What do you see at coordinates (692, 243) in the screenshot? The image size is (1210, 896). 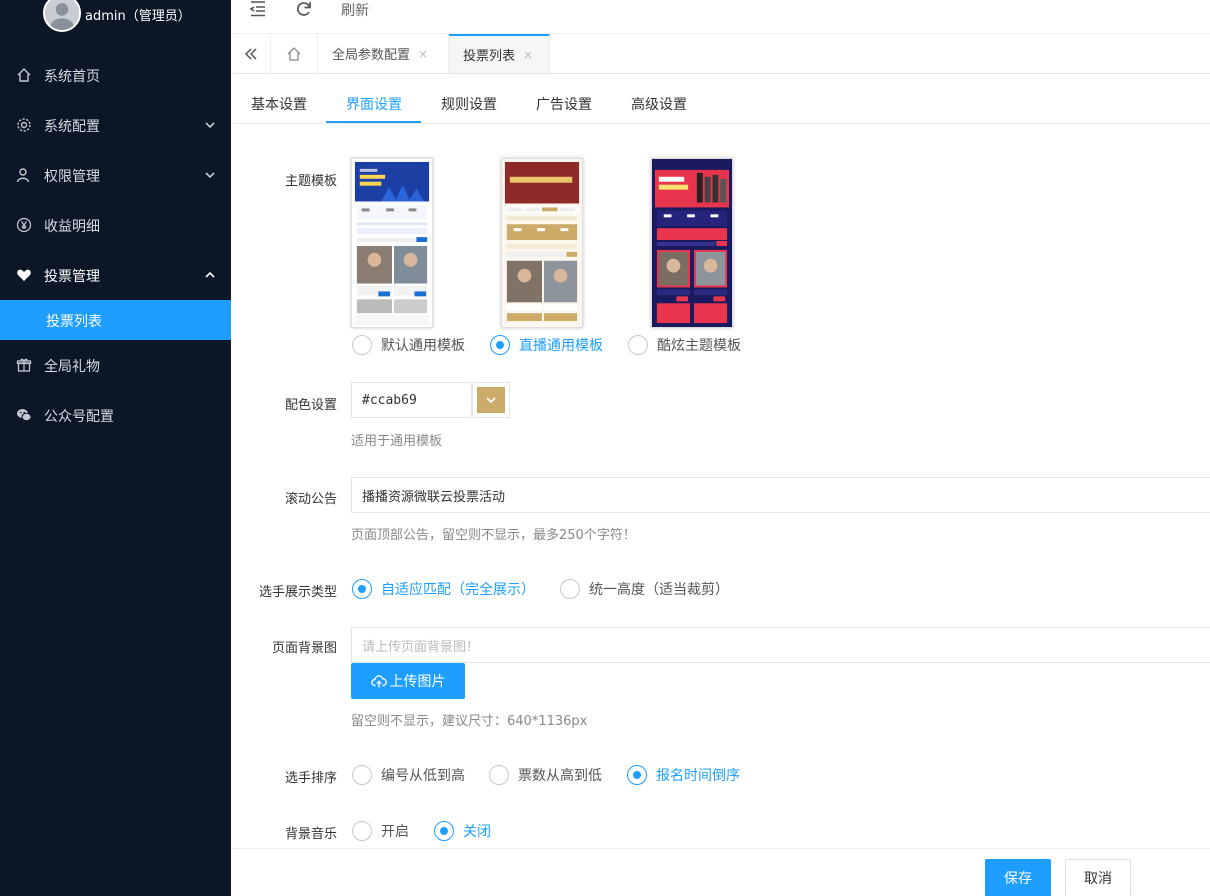 I see `theme-preview-cool` at bounding box center [692, 243].